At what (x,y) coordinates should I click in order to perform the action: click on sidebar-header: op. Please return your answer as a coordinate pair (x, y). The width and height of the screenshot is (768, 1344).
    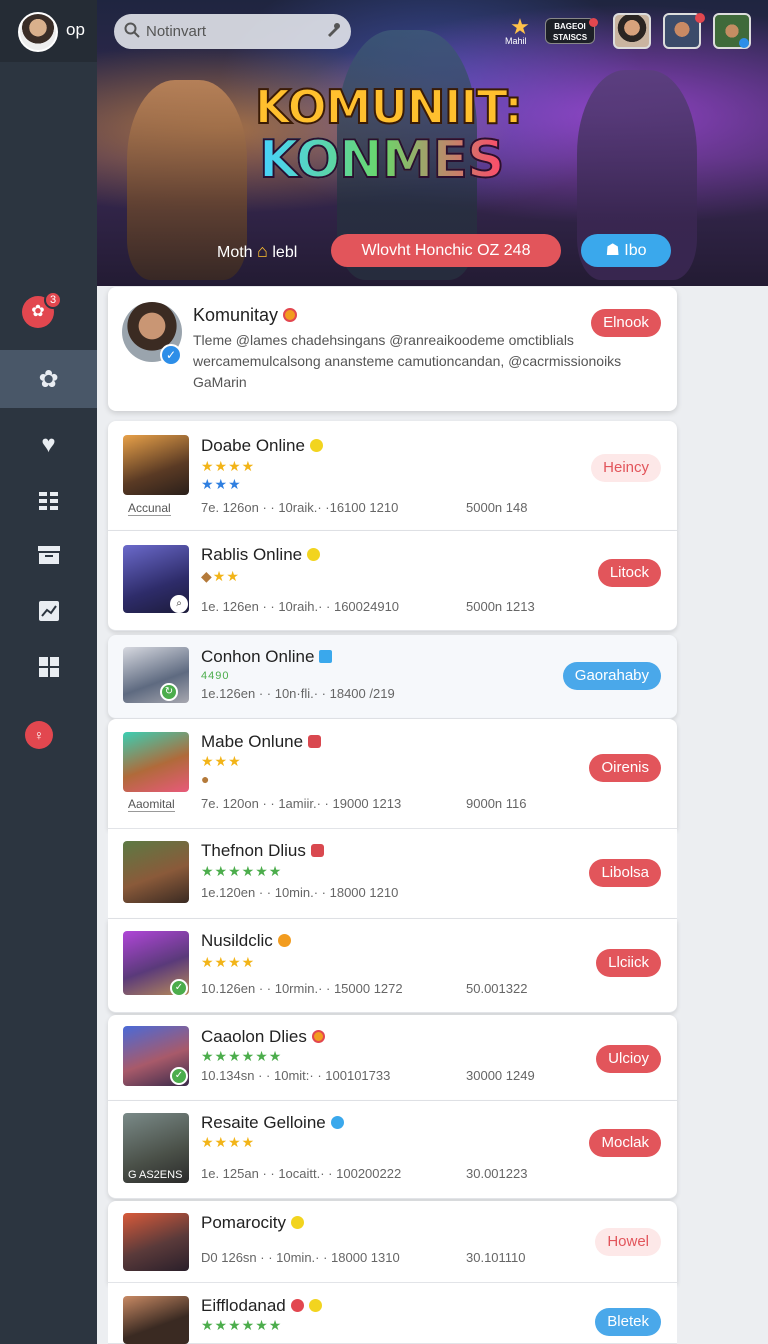
    Looking at the image, I should click on (48, 31).